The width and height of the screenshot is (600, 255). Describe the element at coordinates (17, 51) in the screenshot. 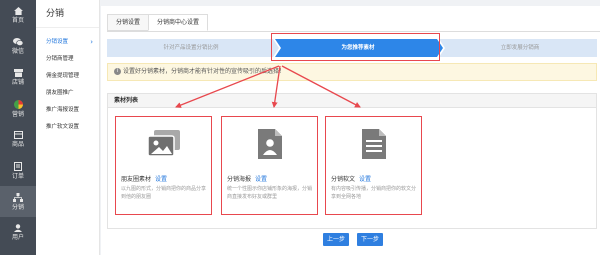

I see `nav-label: 微信` at that location.